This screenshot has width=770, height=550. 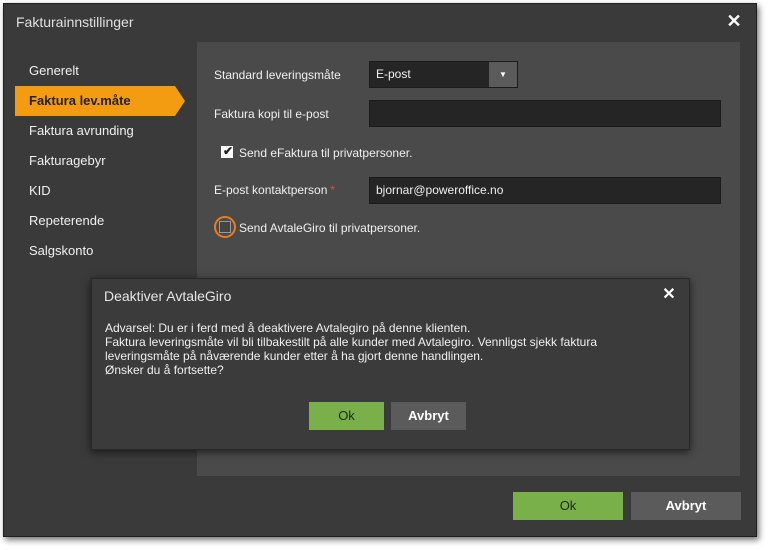 What do you see at coordinates (545, 113) in the screenshot?
I see `invoice-copy-email-input` at bounding box center [545, 113].